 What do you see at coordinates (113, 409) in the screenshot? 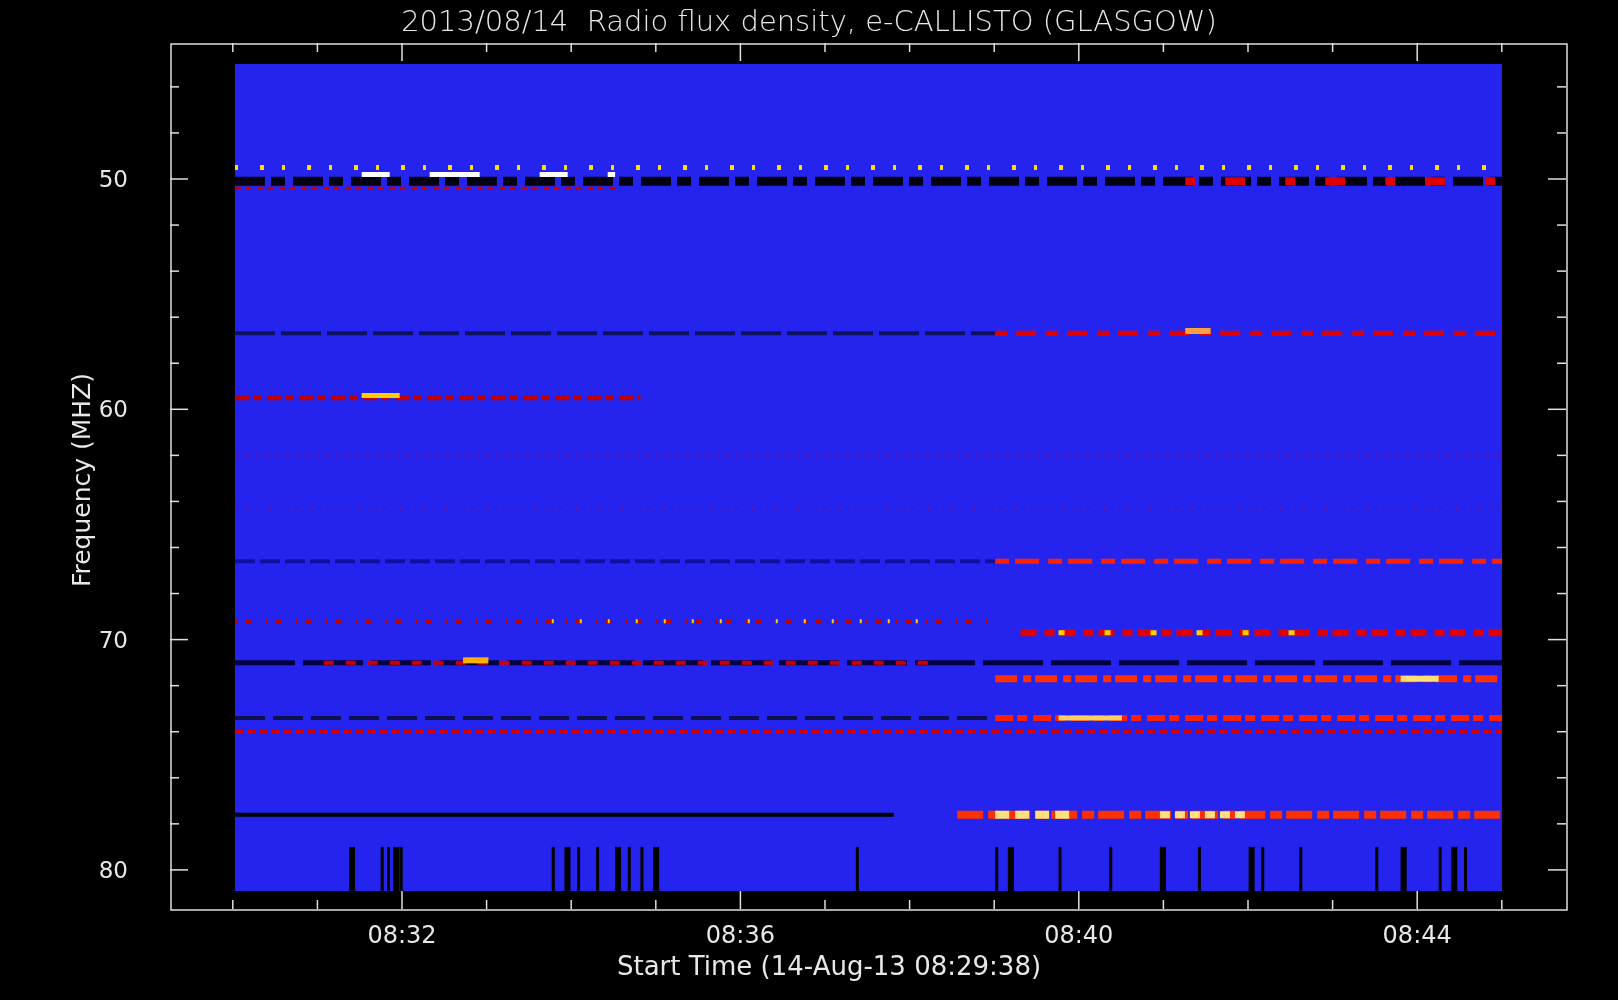
I see `y-tick-label: 60` at bounding box center [113, 409].